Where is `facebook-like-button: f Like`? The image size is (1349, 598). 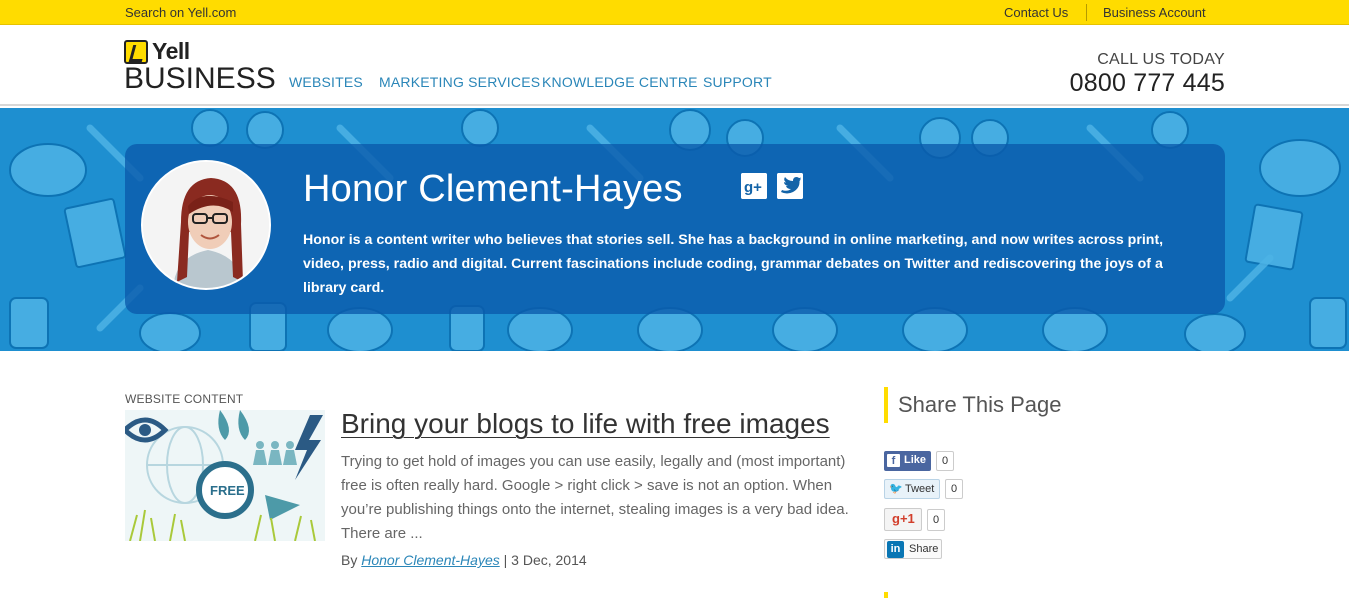
facebook-like-button: f Like is located at coordinates (907, 461).